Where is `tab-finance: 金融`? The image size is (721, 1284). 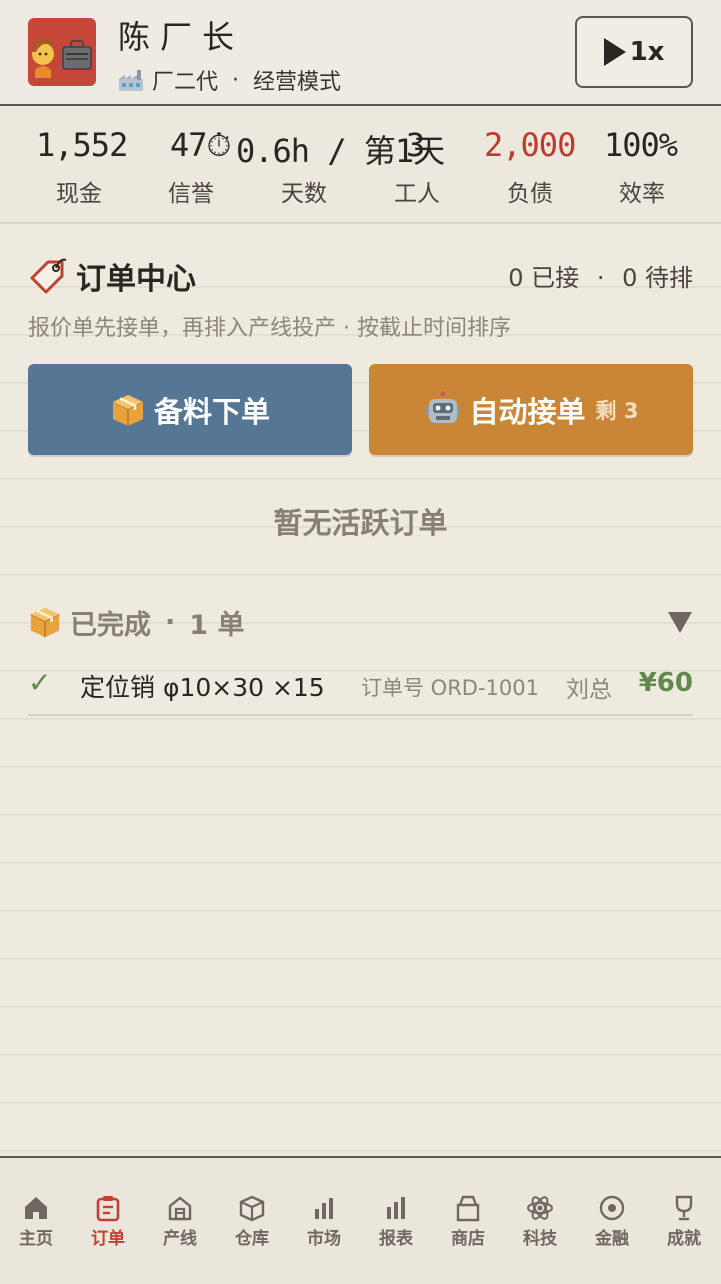 tab-finance: 金融 is located at coordinates (612, 1221).